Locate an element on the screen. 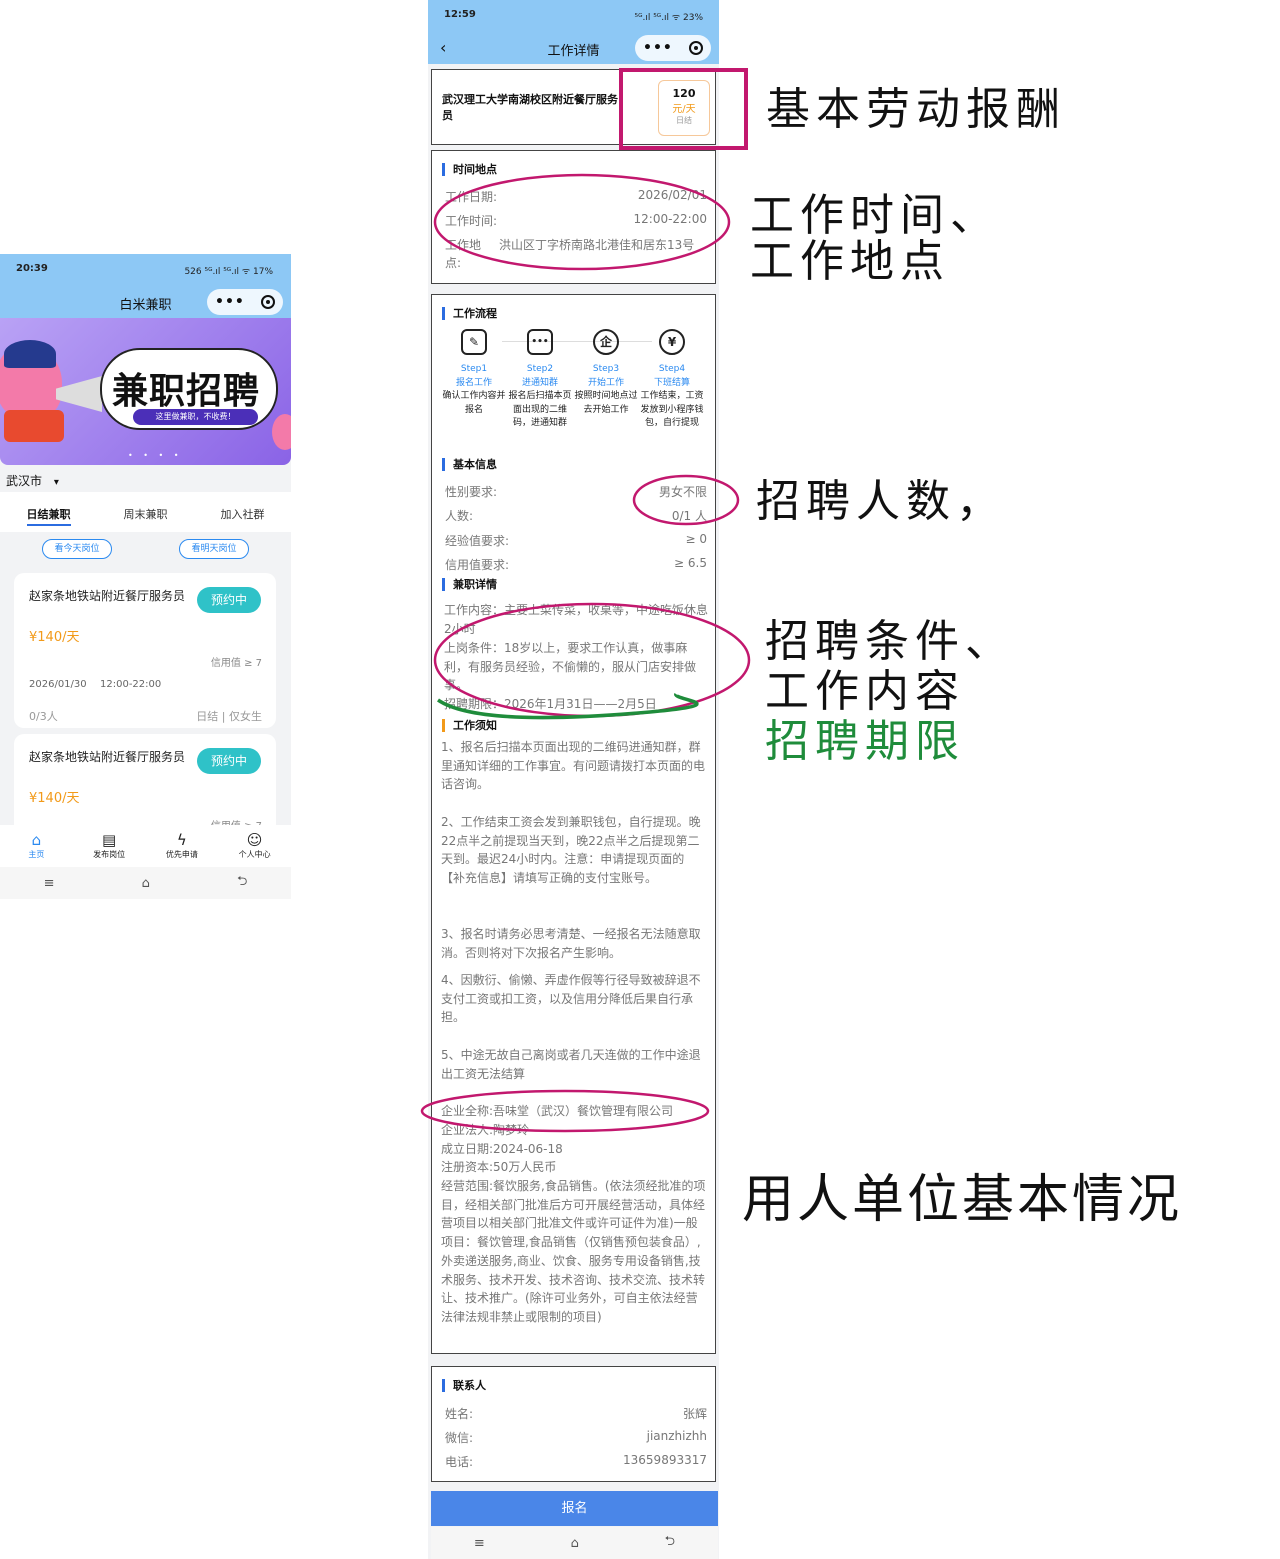 This screenshot has height=1559, width=1280. tab-home: ⌂ 主页 is located at coordinates (36, 846).